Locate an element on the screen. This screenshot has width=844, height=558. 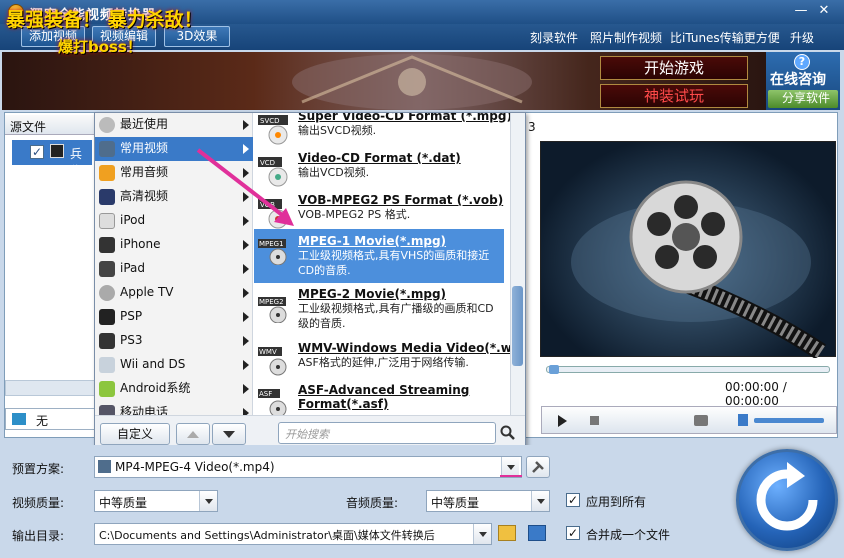
format-search-input: 开始搜索 is located at coordinates (387, 433).